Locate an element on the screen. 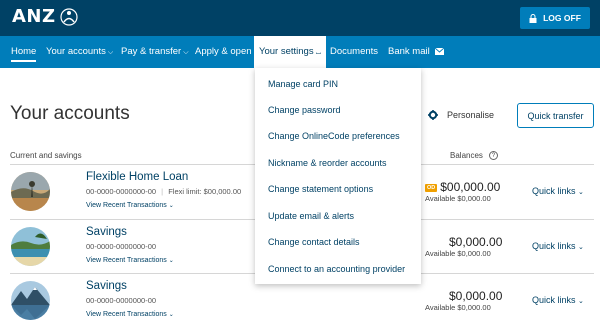 The width and height of the screenshot is (600, 331). balances-label: Balances is located at coordinates (466, 155).